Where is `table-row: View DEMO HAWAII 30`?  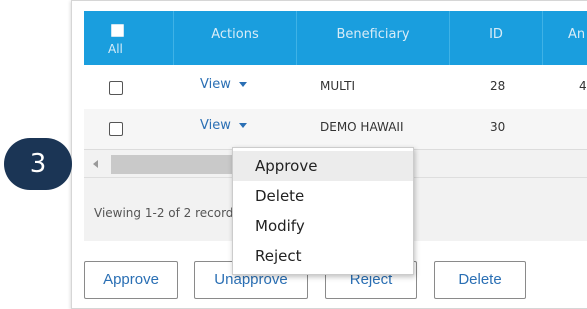 table-row: View DEMO HAWAII 30 is located at coordinates (335, 129).